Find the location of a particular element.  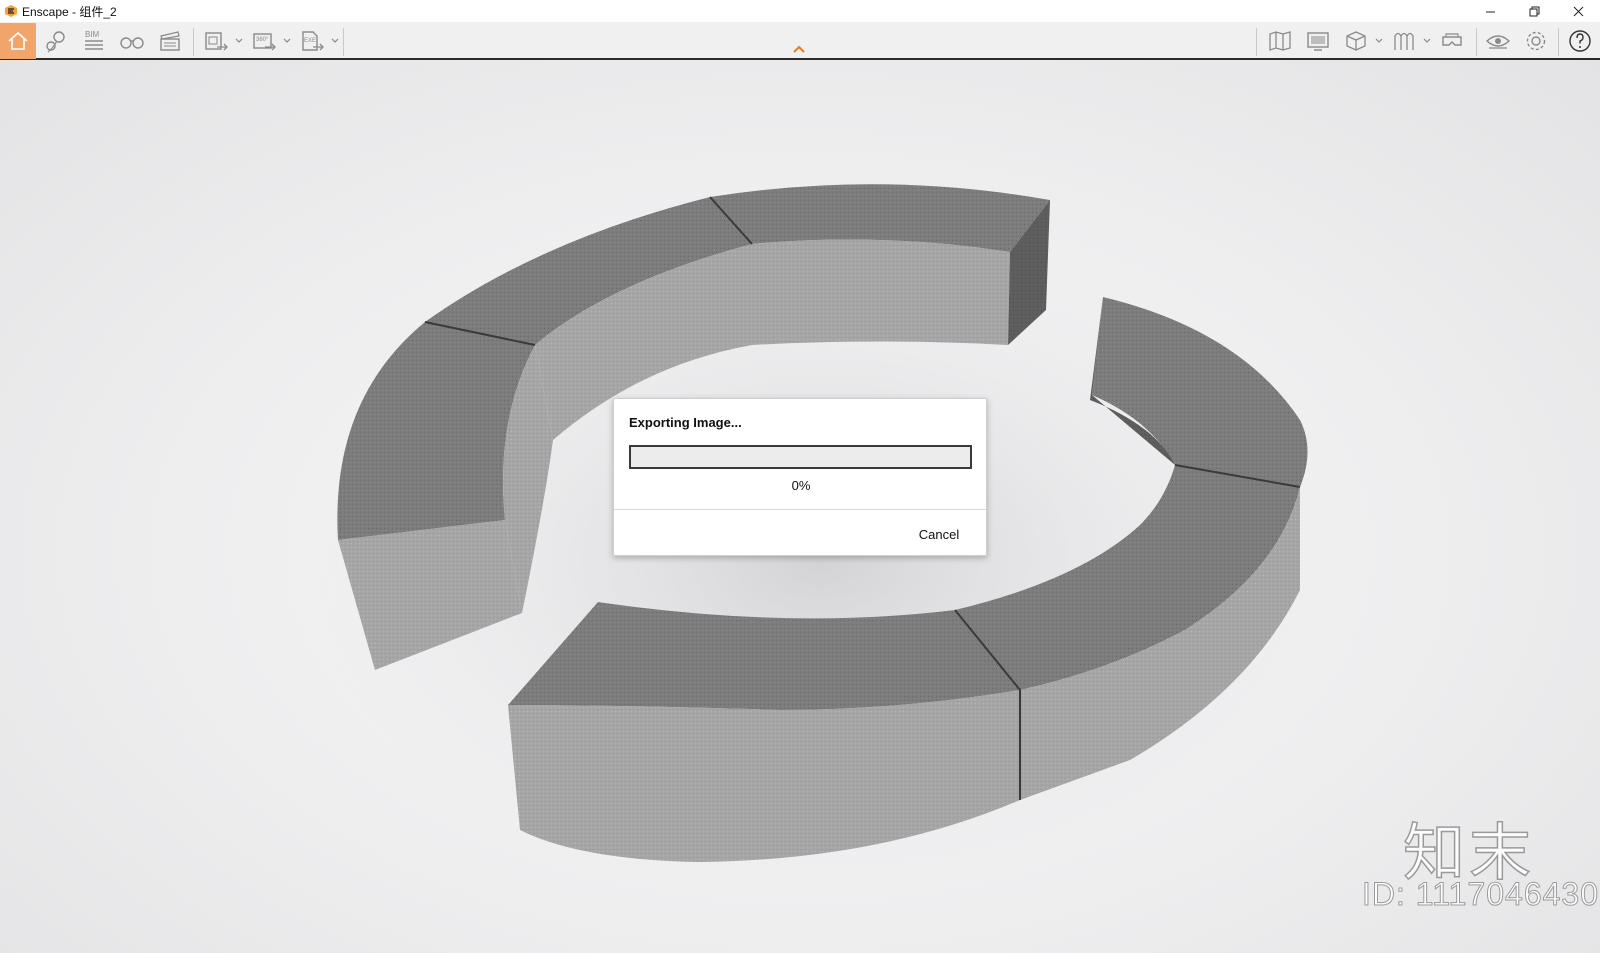

asset-library-button is located at coordinates (1404, 41).